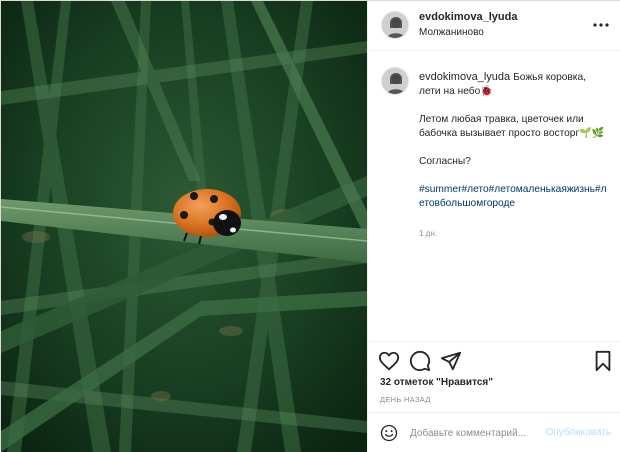  Describe the element at coordinates (464, 77) in the screenshot. I see `caption-username-link: evdokimova_lyuda` at that location.